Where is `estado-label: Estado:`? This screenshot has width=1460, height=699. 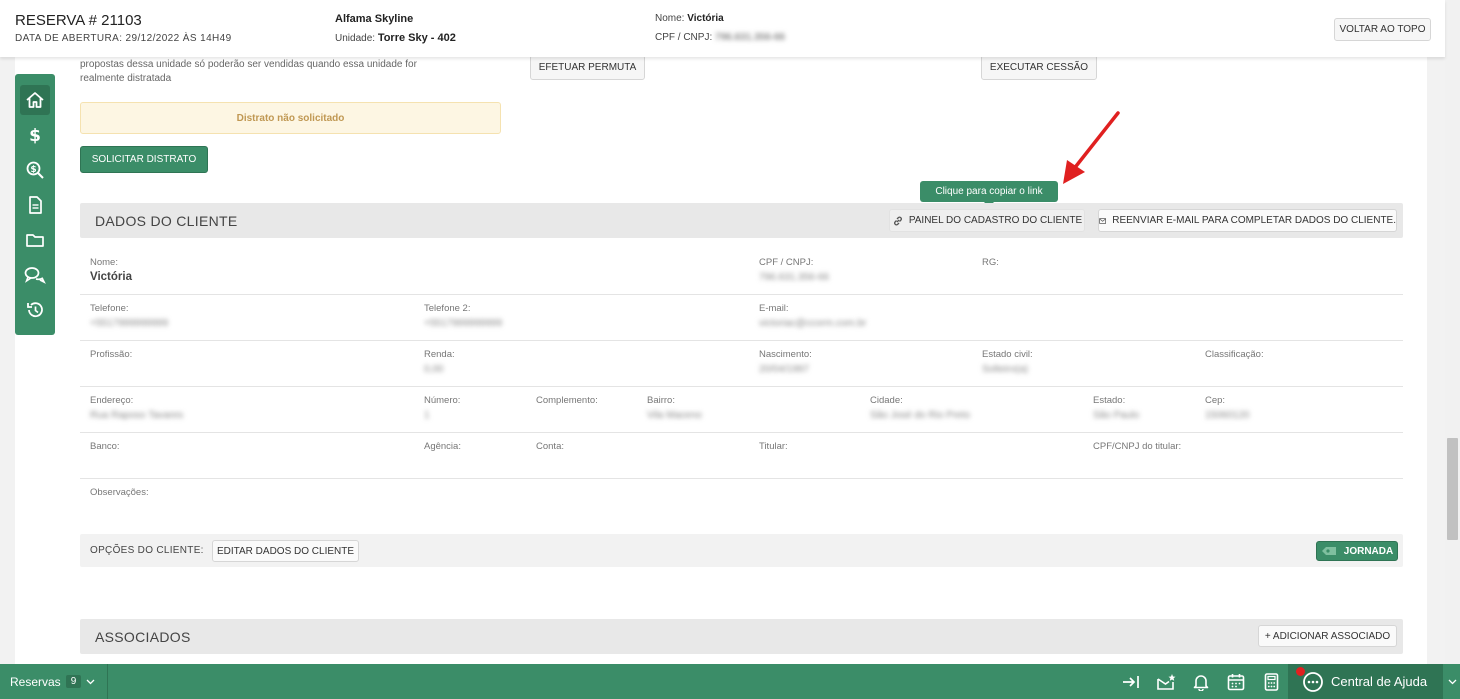
estado-label: Estado: is located at coordinates (1109, 400).